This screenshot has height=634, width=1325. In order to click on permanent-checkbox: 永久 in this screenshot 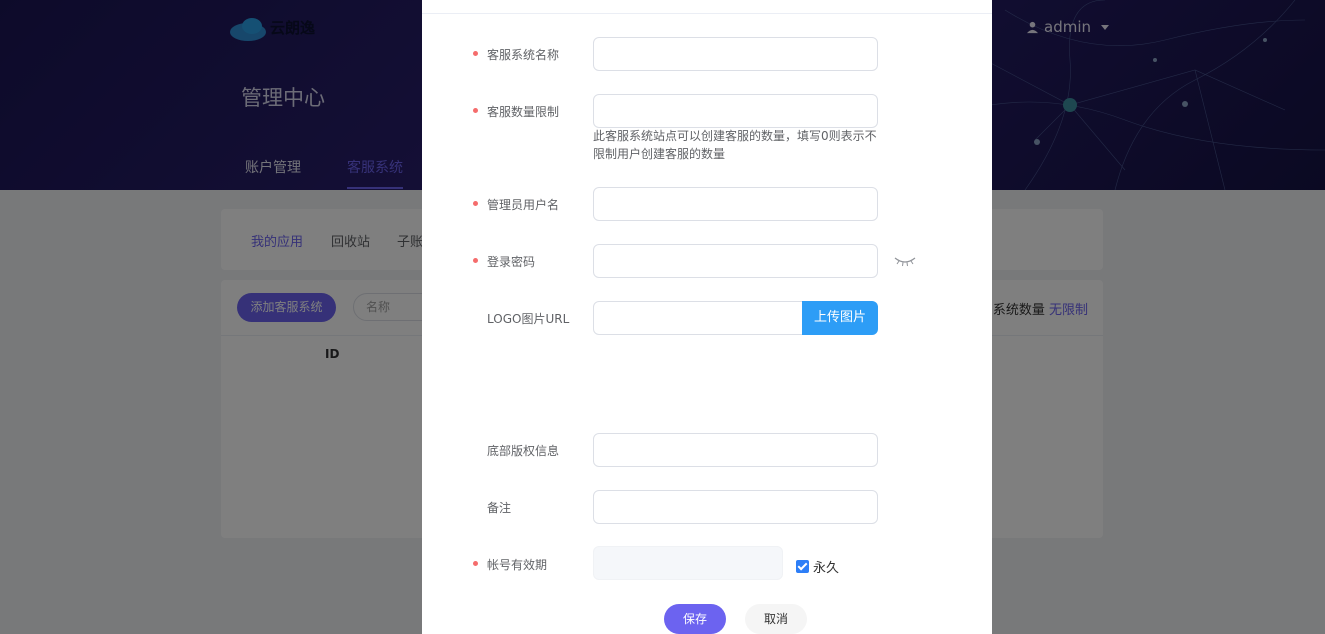, I will do `click(817, 566)`.